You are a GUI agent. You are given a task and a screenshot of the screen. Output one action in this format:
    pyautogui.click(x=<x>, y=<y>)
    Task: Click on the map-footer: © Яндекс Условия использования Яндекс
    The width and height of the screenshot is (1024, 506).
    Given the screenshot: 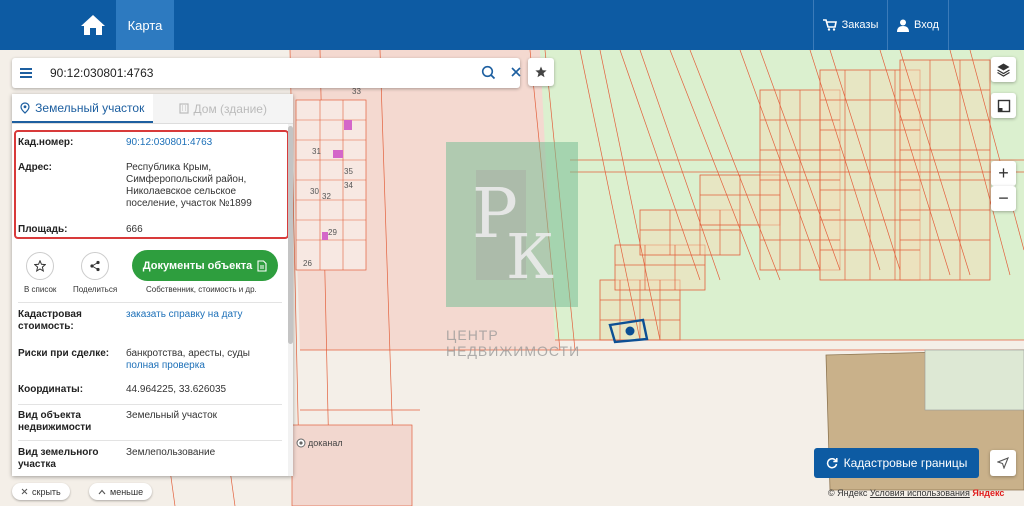 What is the action you would take?
    pyautogui.click(x=916, y=493)
    